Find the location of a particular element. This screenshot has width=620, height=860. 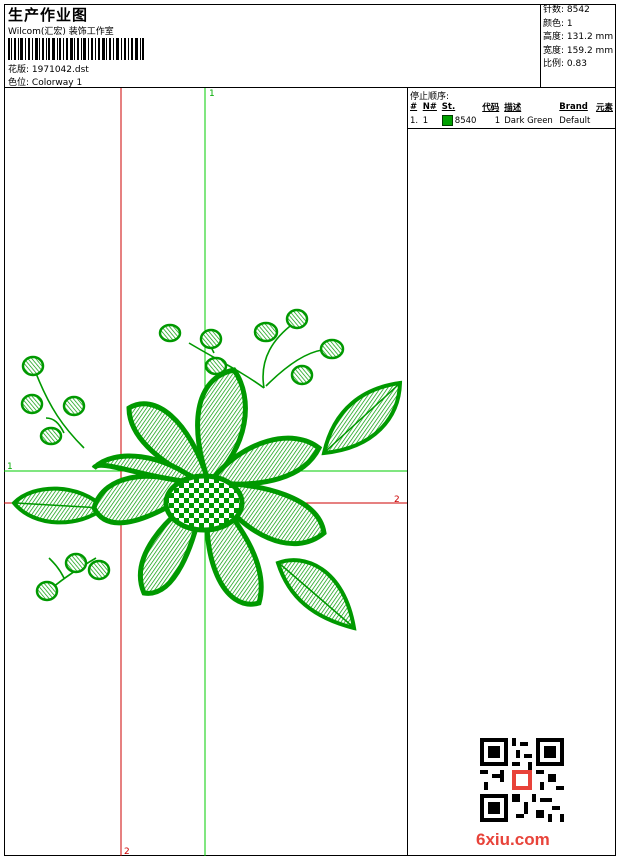

colorway-value: Colorway 1 is located at coordinates (57, 83).